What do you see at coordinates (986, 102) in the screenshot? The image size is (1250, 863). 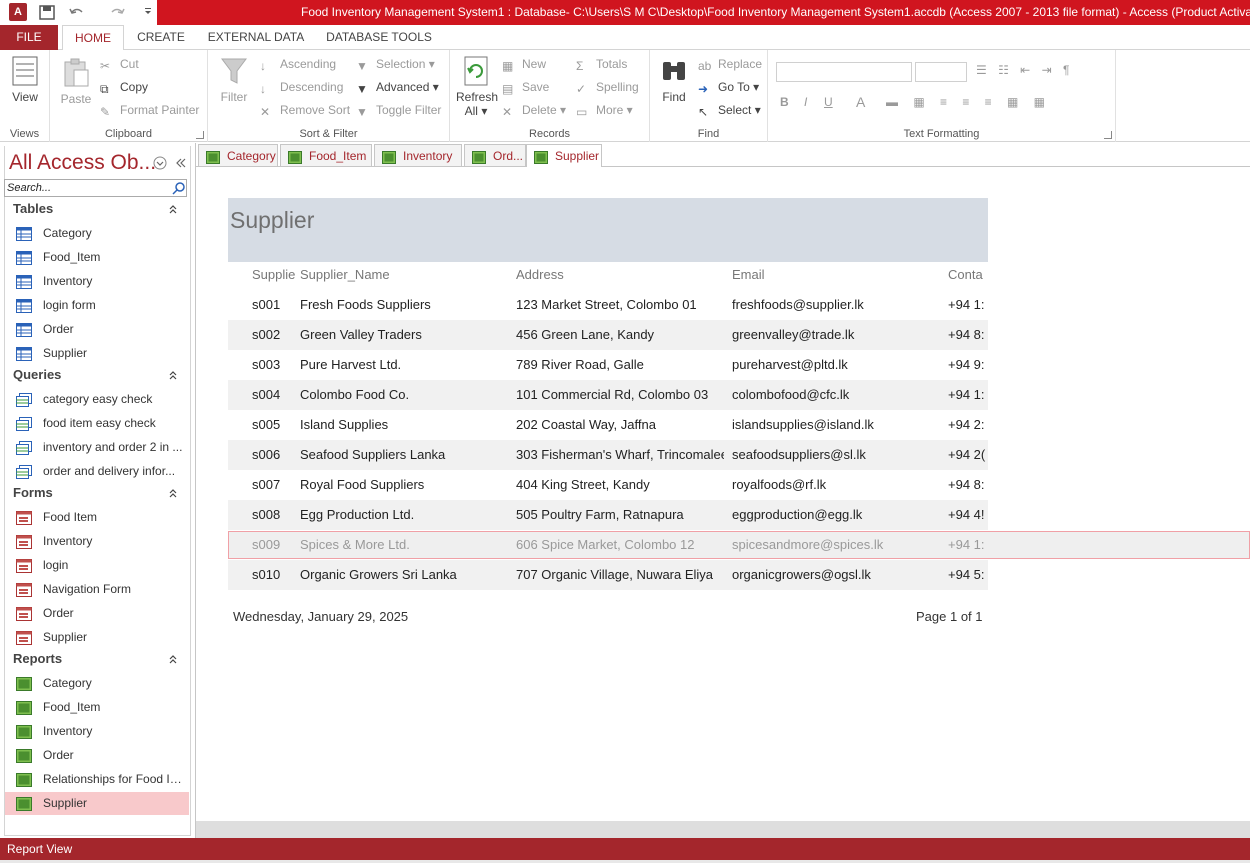 I see `alignment-controls: ▬ ▦ ≡ ≡ ≡ ▦ ▦` at bounding box center [986, 102].